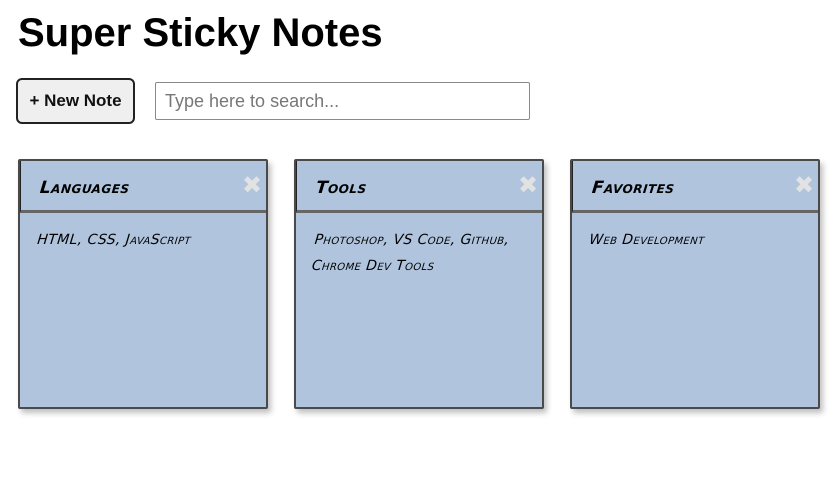 The width and height of the screenshot is (836, 492). I want to click on page-title: Super Sticky Notes, so click(200, 33).